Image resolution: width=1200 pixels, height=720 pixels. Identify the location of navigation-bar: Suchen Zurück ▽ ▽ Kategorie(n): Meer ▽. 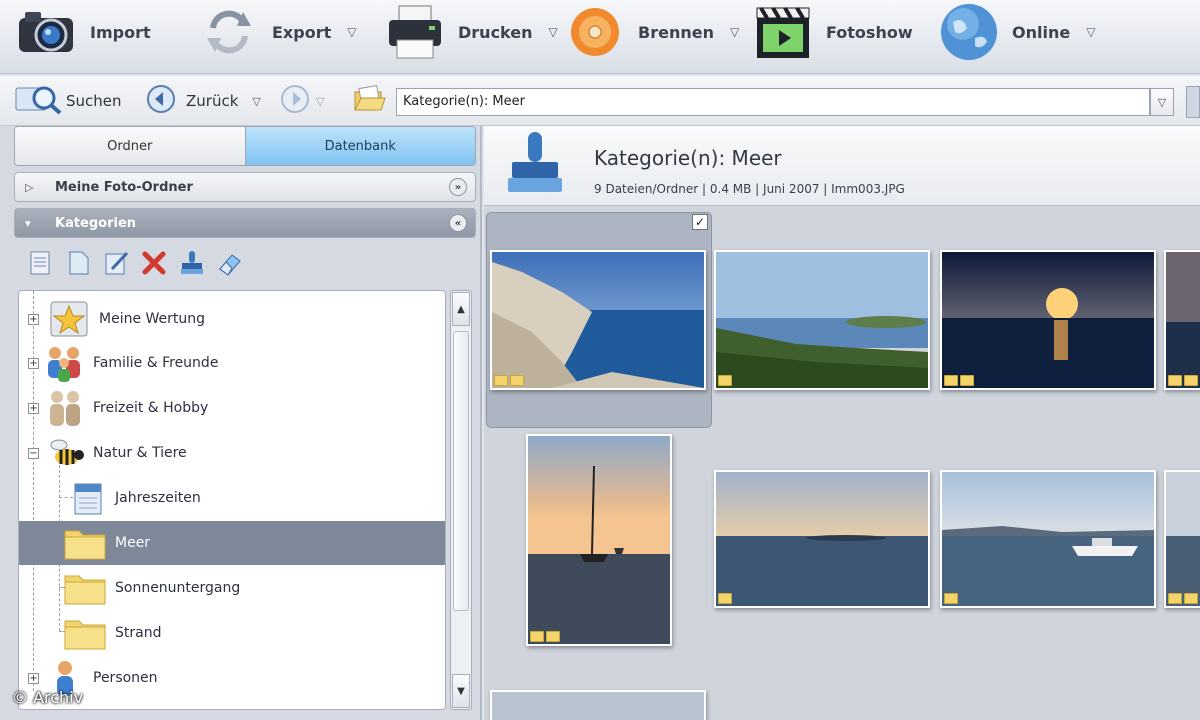
(600, 101).